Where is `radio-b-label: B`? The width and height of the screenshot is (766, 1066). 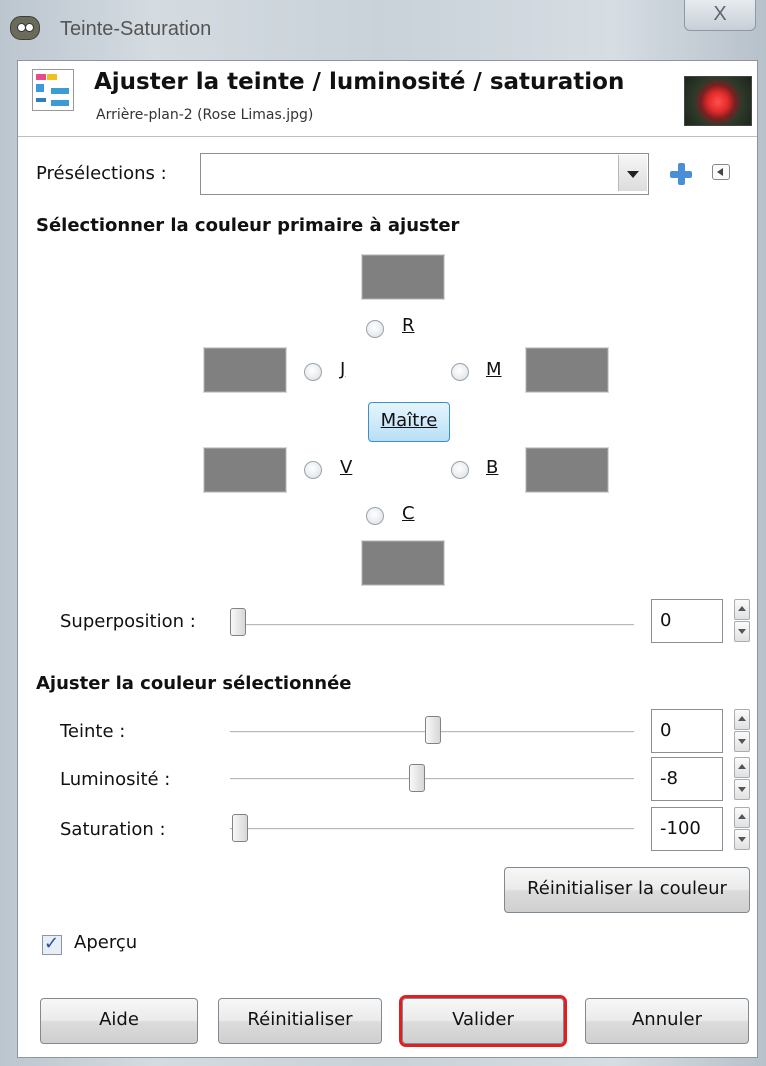 radio-b-label: B is located at coordinates (492, 467).